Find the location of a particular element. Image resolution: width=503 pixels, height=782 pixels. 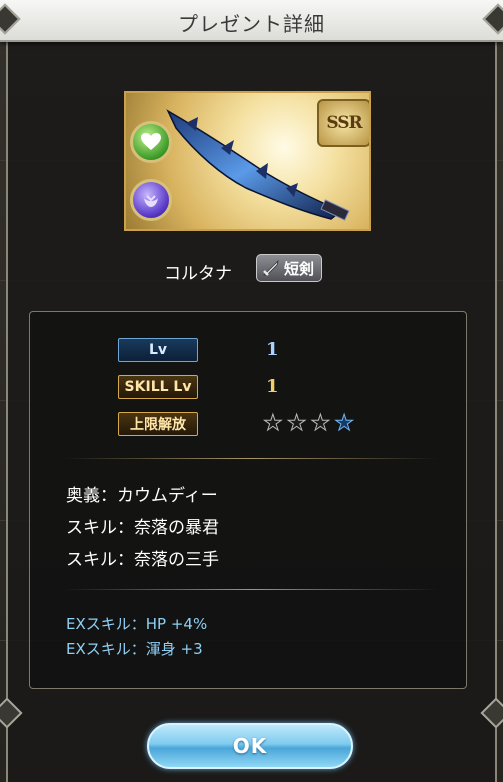

uncap-tag: 上限解放 is located at coordinates (158, 424).